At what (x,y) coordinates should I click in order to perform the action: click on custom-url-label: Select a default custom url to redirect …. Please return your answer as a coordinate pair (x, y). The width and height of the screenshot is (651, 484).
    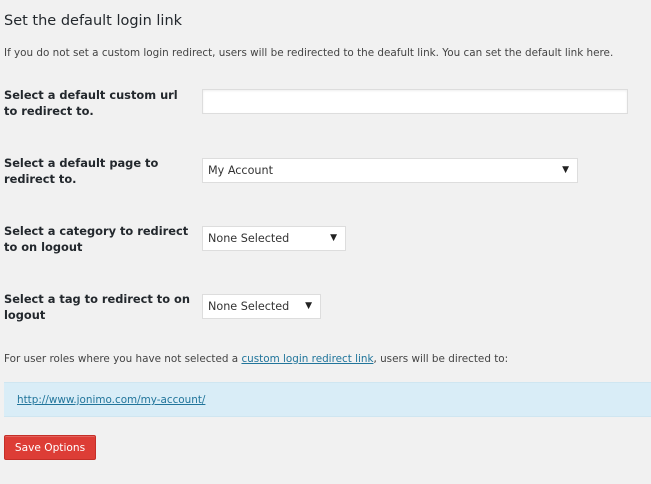
    Looking at the image, I should click on (91, 103).